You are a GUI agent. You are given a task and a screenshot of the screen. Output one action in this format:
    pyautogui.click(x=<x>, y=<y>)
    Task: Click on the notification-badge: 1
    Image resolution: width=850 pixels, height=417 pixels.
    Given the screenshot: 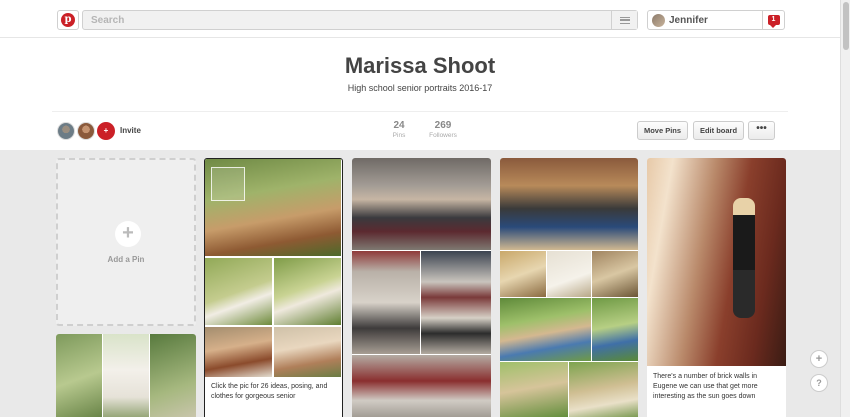 What is the action you would take?
    pyautogui.click(x=773, y=21)
    